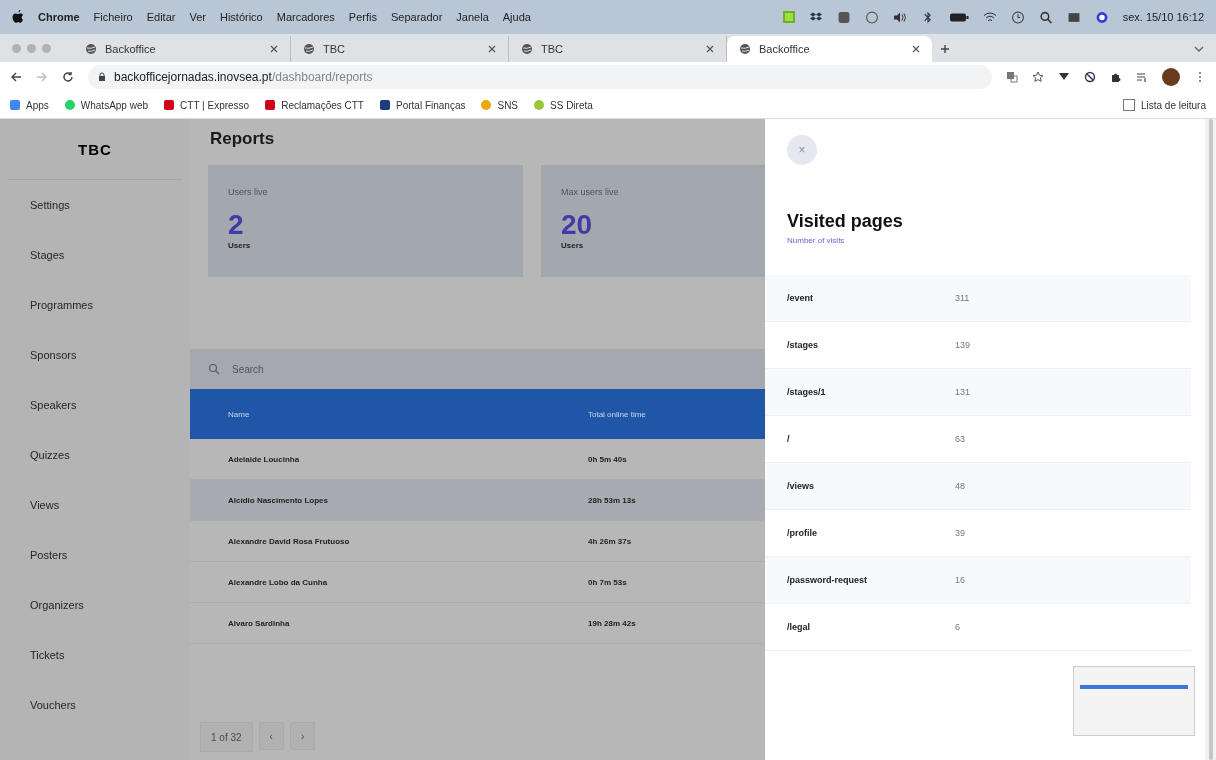 This screenshot has width=1216, height=760. What do you see at coordinates (362, 17) in the screenshot?
I see `menu-item: Perfis` at bounding box center [362, 17].